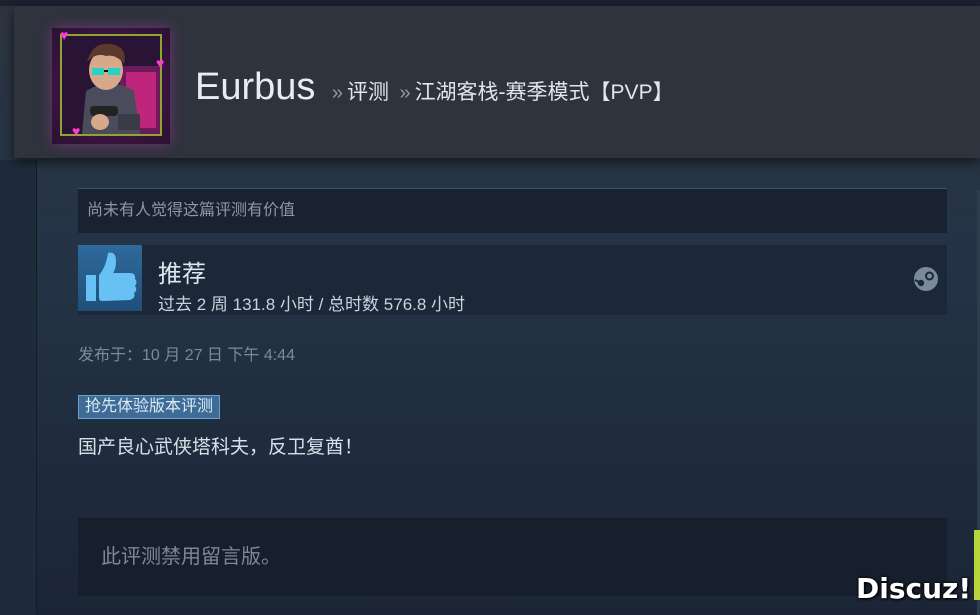 Image resolution: width=980 pixels, height=615 pixels. Describe the element at coordinates (18, 387) in the screenshot. I see `left-column` at that location.